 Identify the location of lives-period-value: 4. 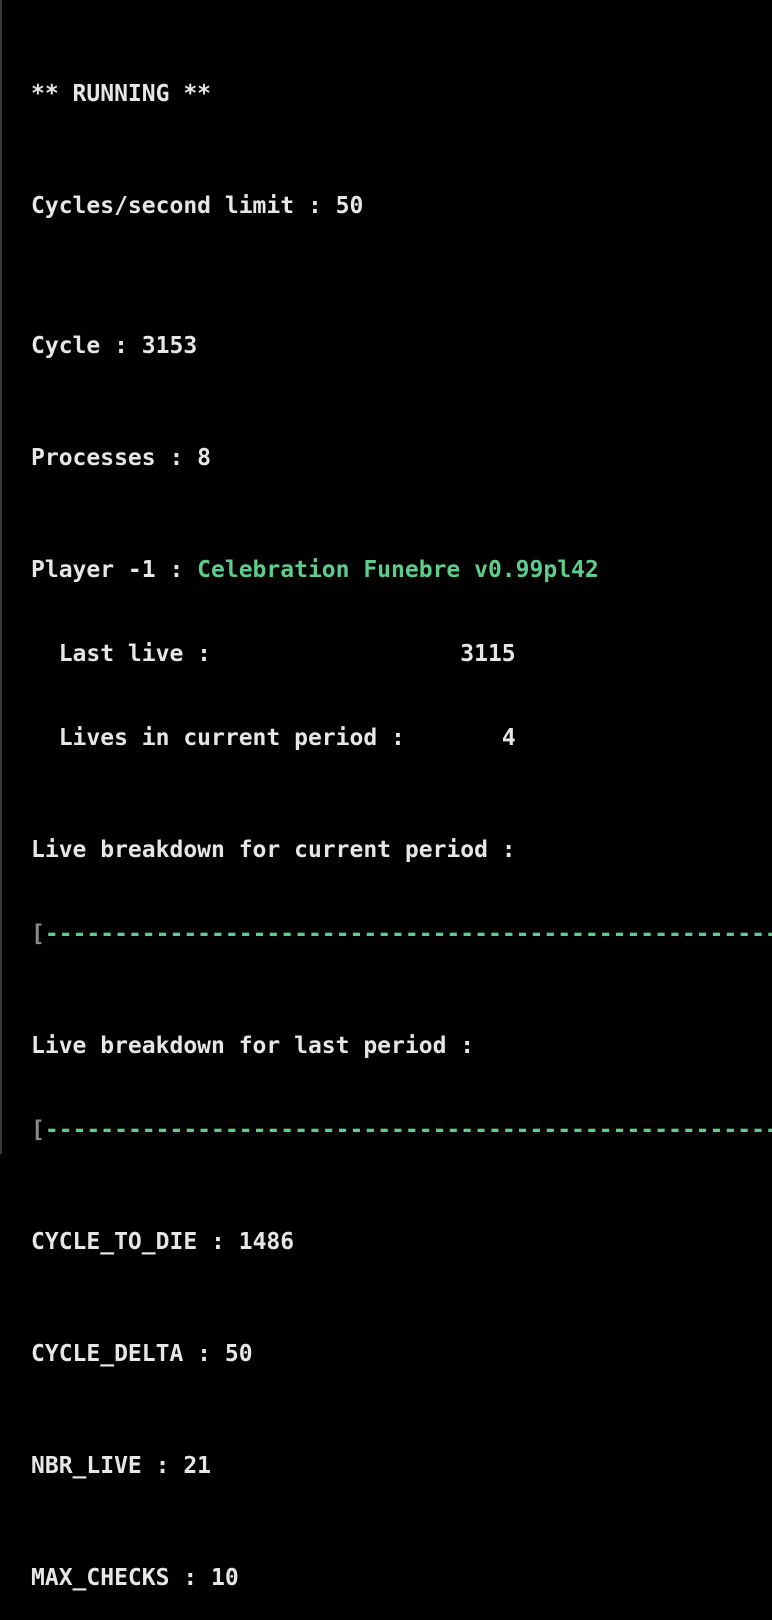
(508, 738).